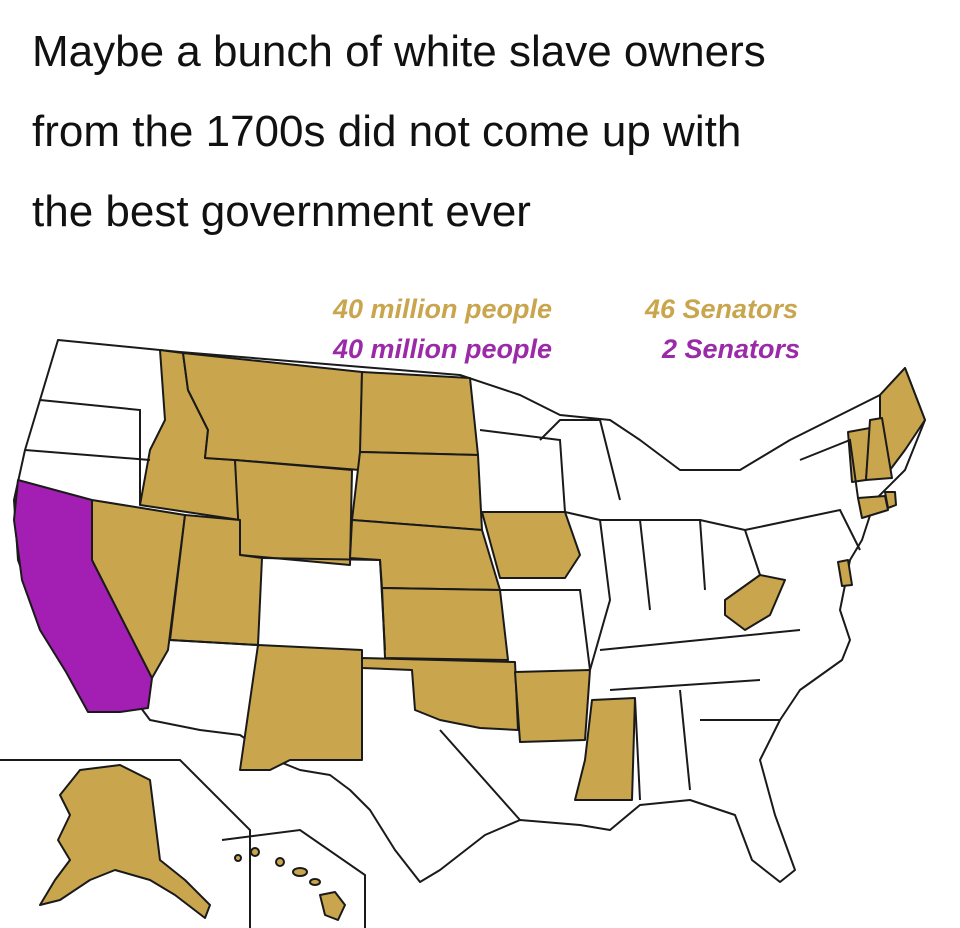  What do you see at coordinates (443, 349) in the screenshot?
I see `legend-purple-people: 40 million people` at bounding box center [443, 349].